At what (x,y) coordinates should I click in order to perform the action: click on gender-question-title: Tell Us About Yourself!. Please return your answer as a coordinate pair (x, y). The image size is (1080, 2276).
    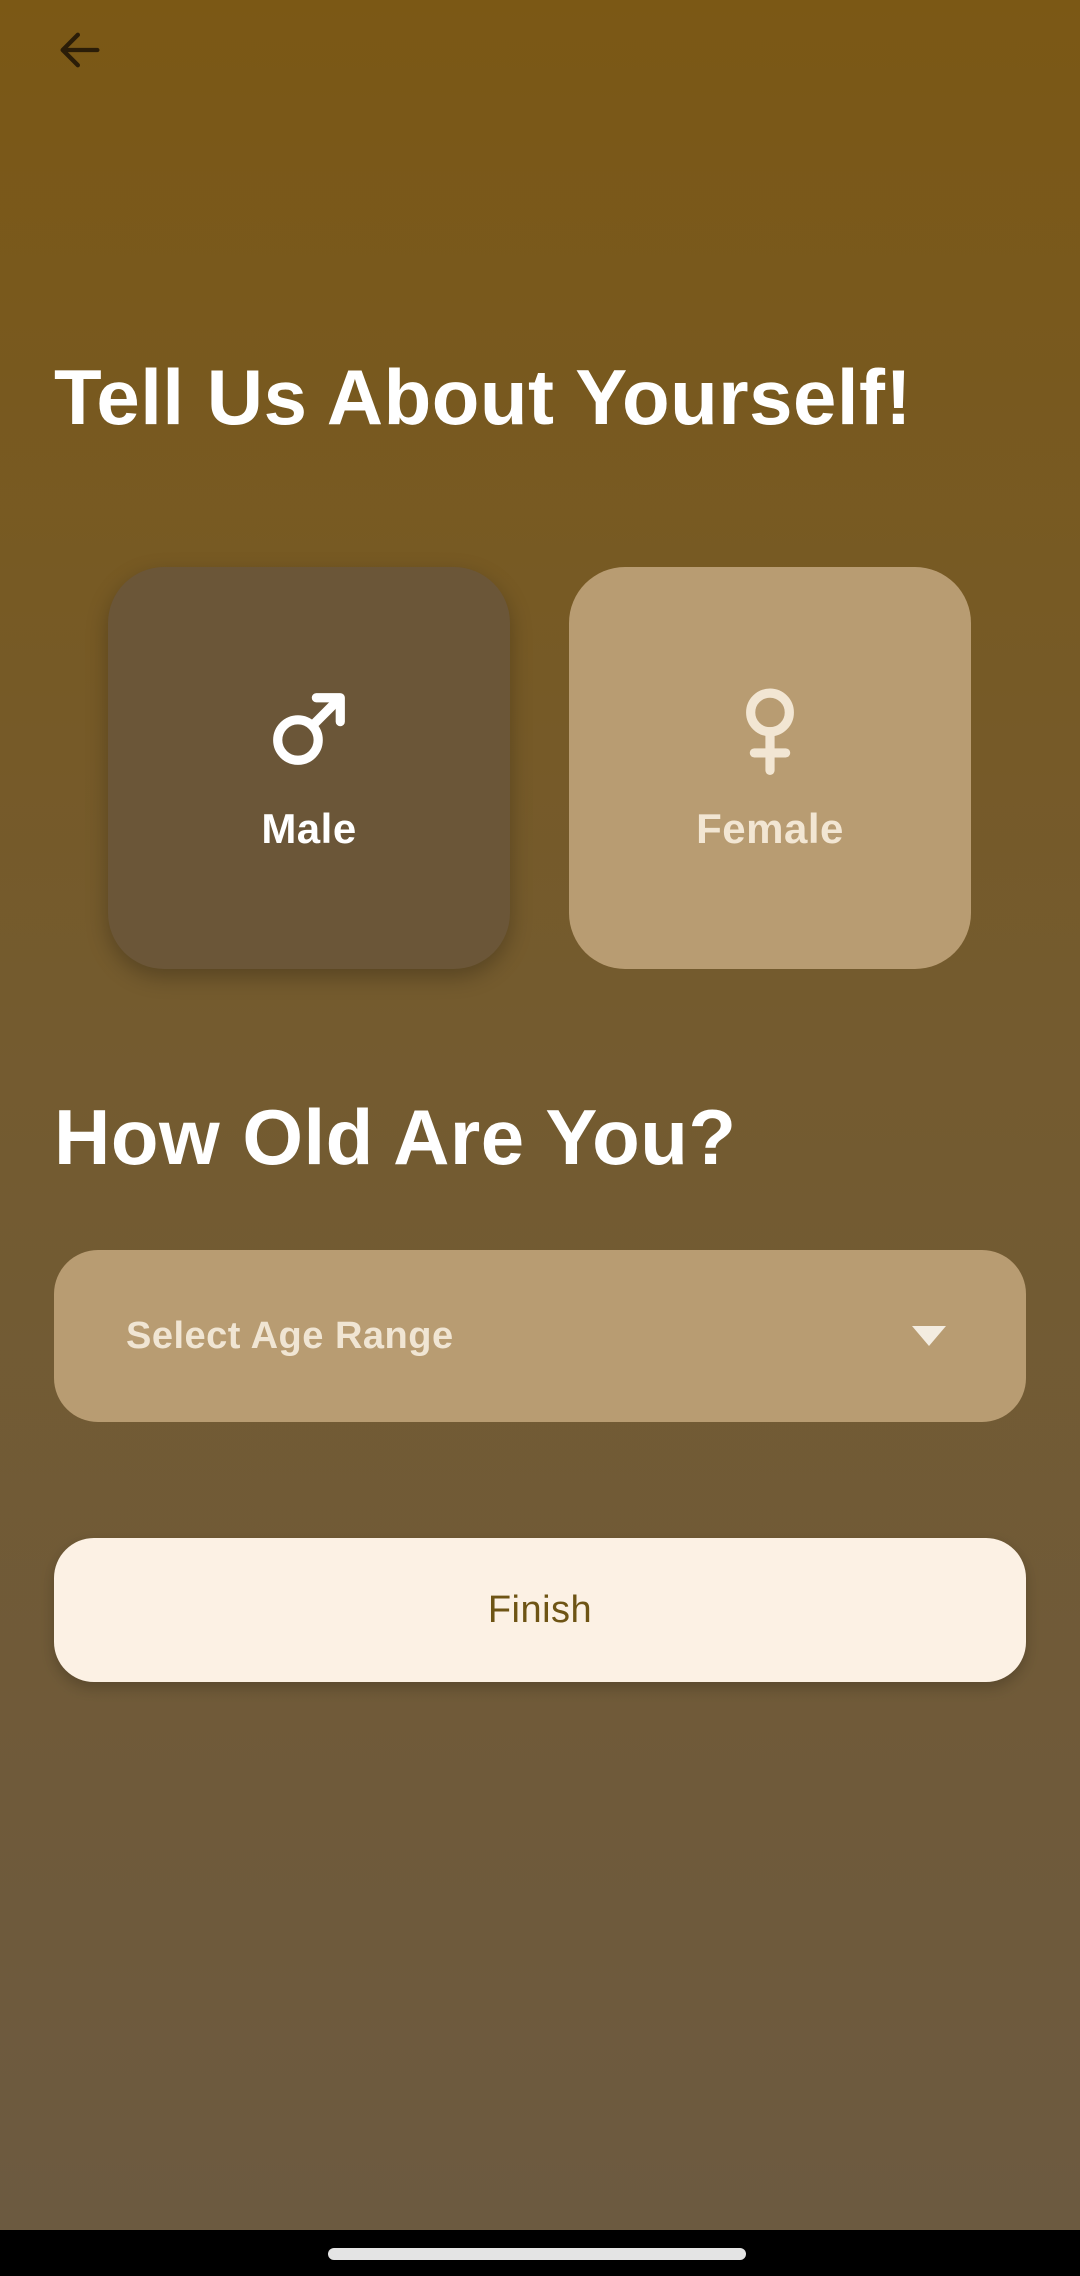
    Looking at the image, I should click on (483, 397).